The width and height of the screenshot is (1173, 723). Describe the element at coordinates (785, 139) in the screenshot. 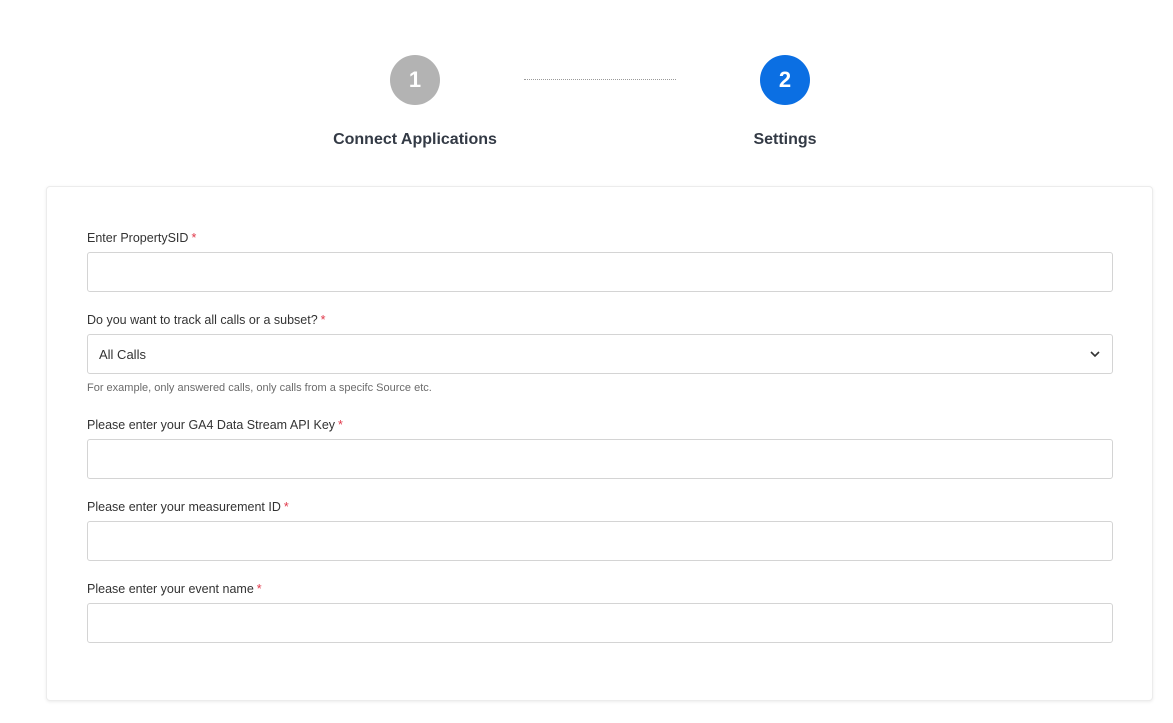

I see `step-2-label: Settings` at that location.